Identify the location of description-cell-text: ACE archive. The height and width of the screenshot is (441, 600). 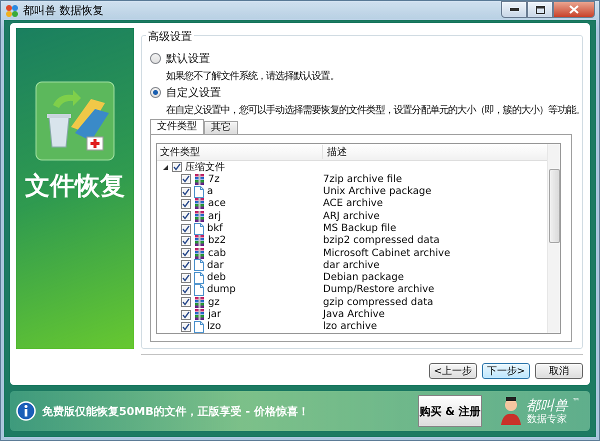
(352, 204).